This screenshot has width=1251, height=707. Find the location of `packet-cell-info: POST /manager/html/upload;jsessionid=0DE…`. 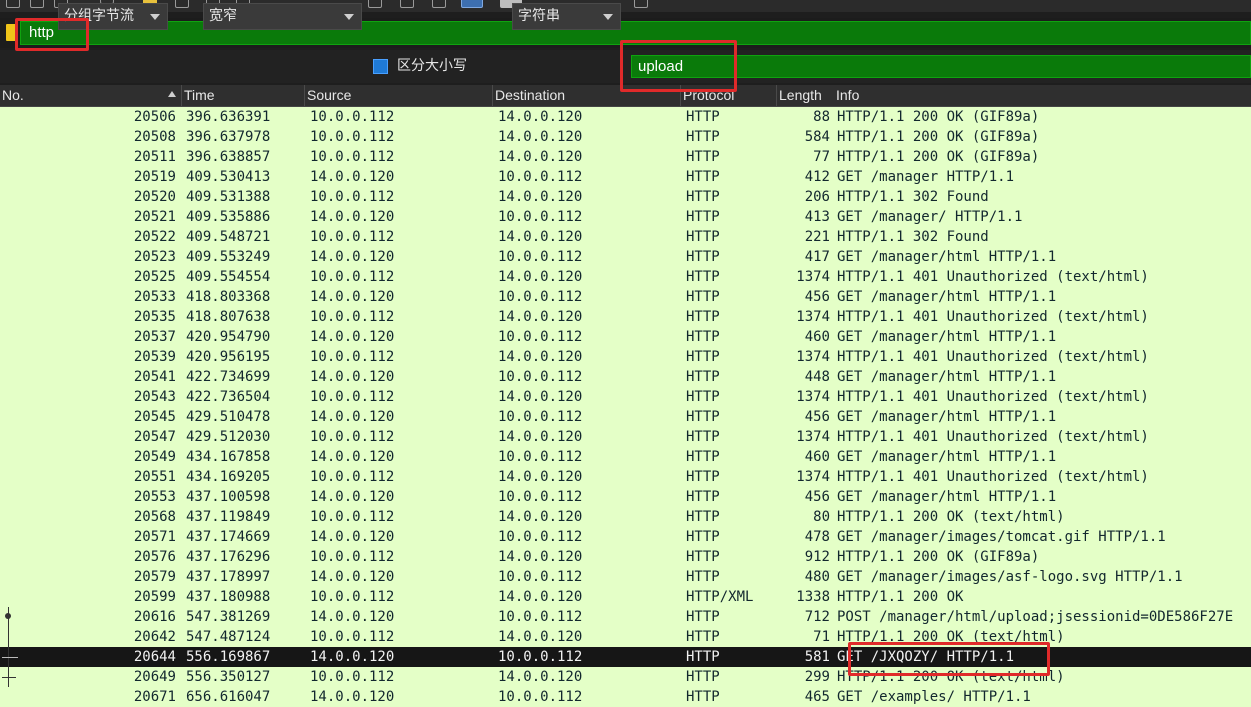

packet-cell-info: POST /manager/html/upload;jsessionid=0DE… is located at coordinates (1035, 617).